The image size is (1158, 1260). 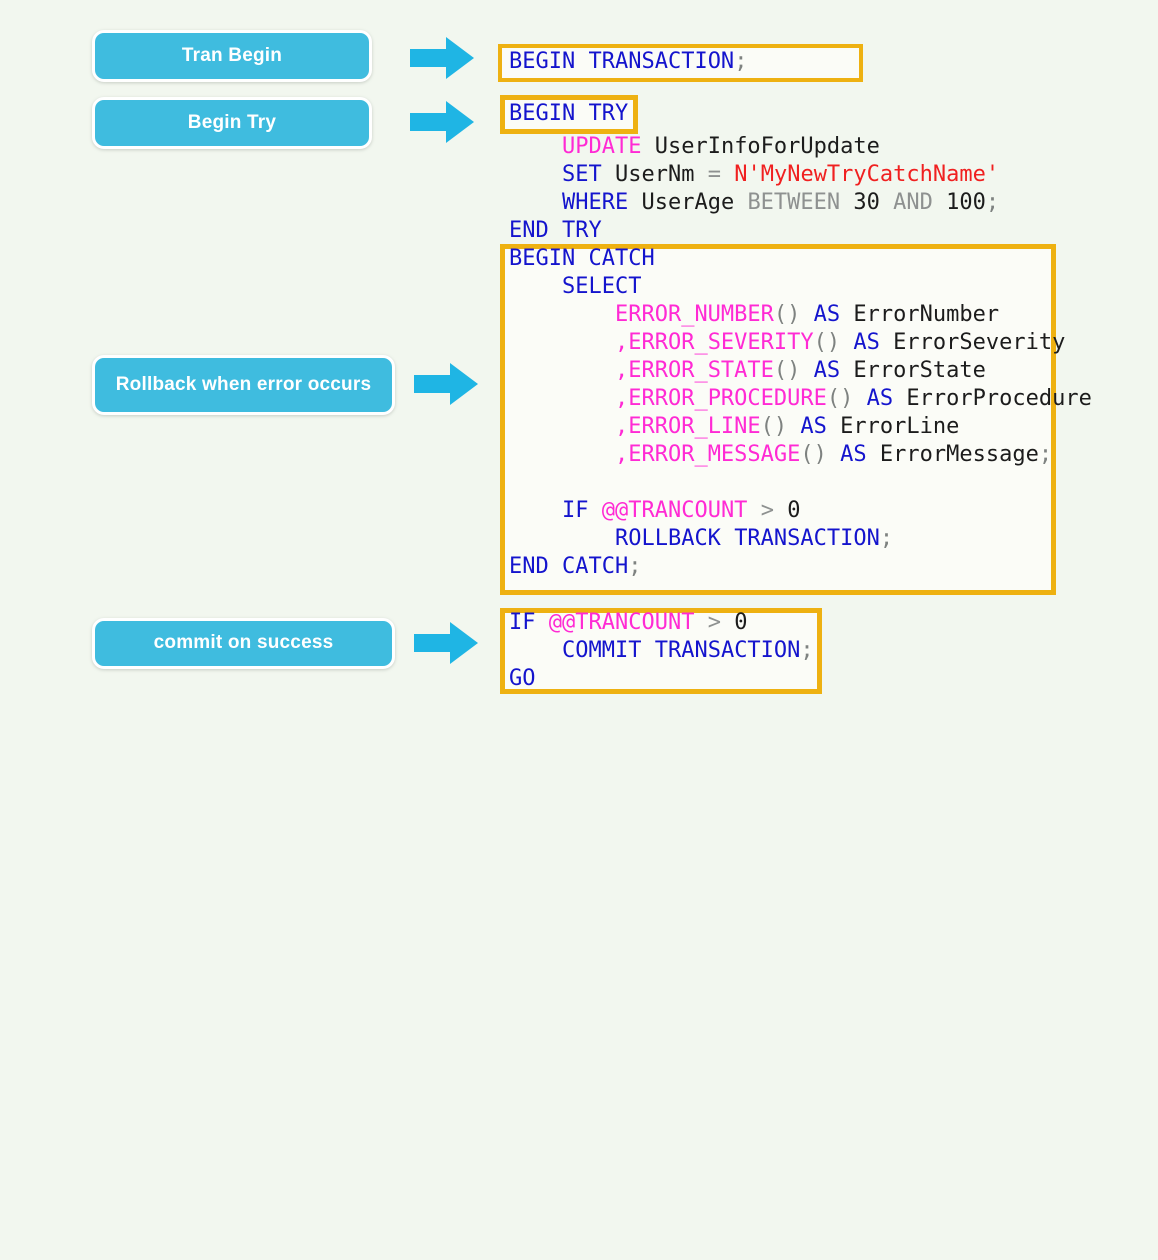 What do you see at coordinates (754, 538) in the screenshot?
I see `code-line-rollback-transaction: ROLLBACK TRANSACTION;` at bounding box center [754, 538].